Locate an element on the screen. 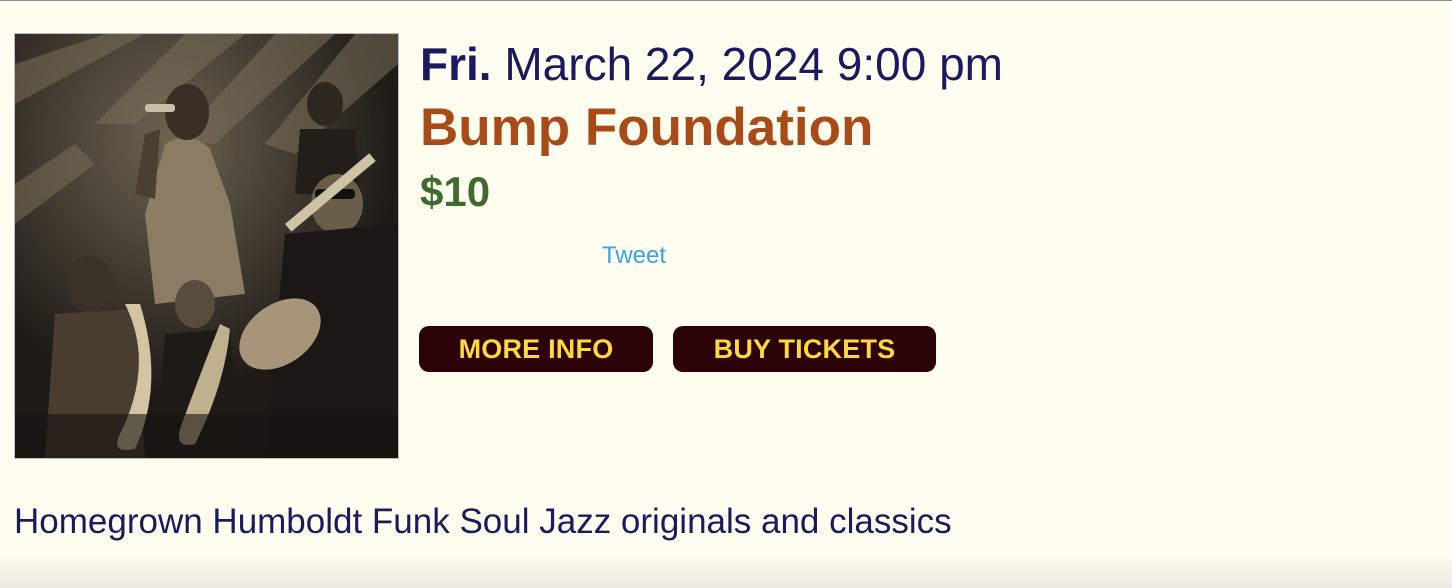 The width and height of the screenshot is (1452, 588). more-info-button: MORE INFO is located at coordinates (536, 349).